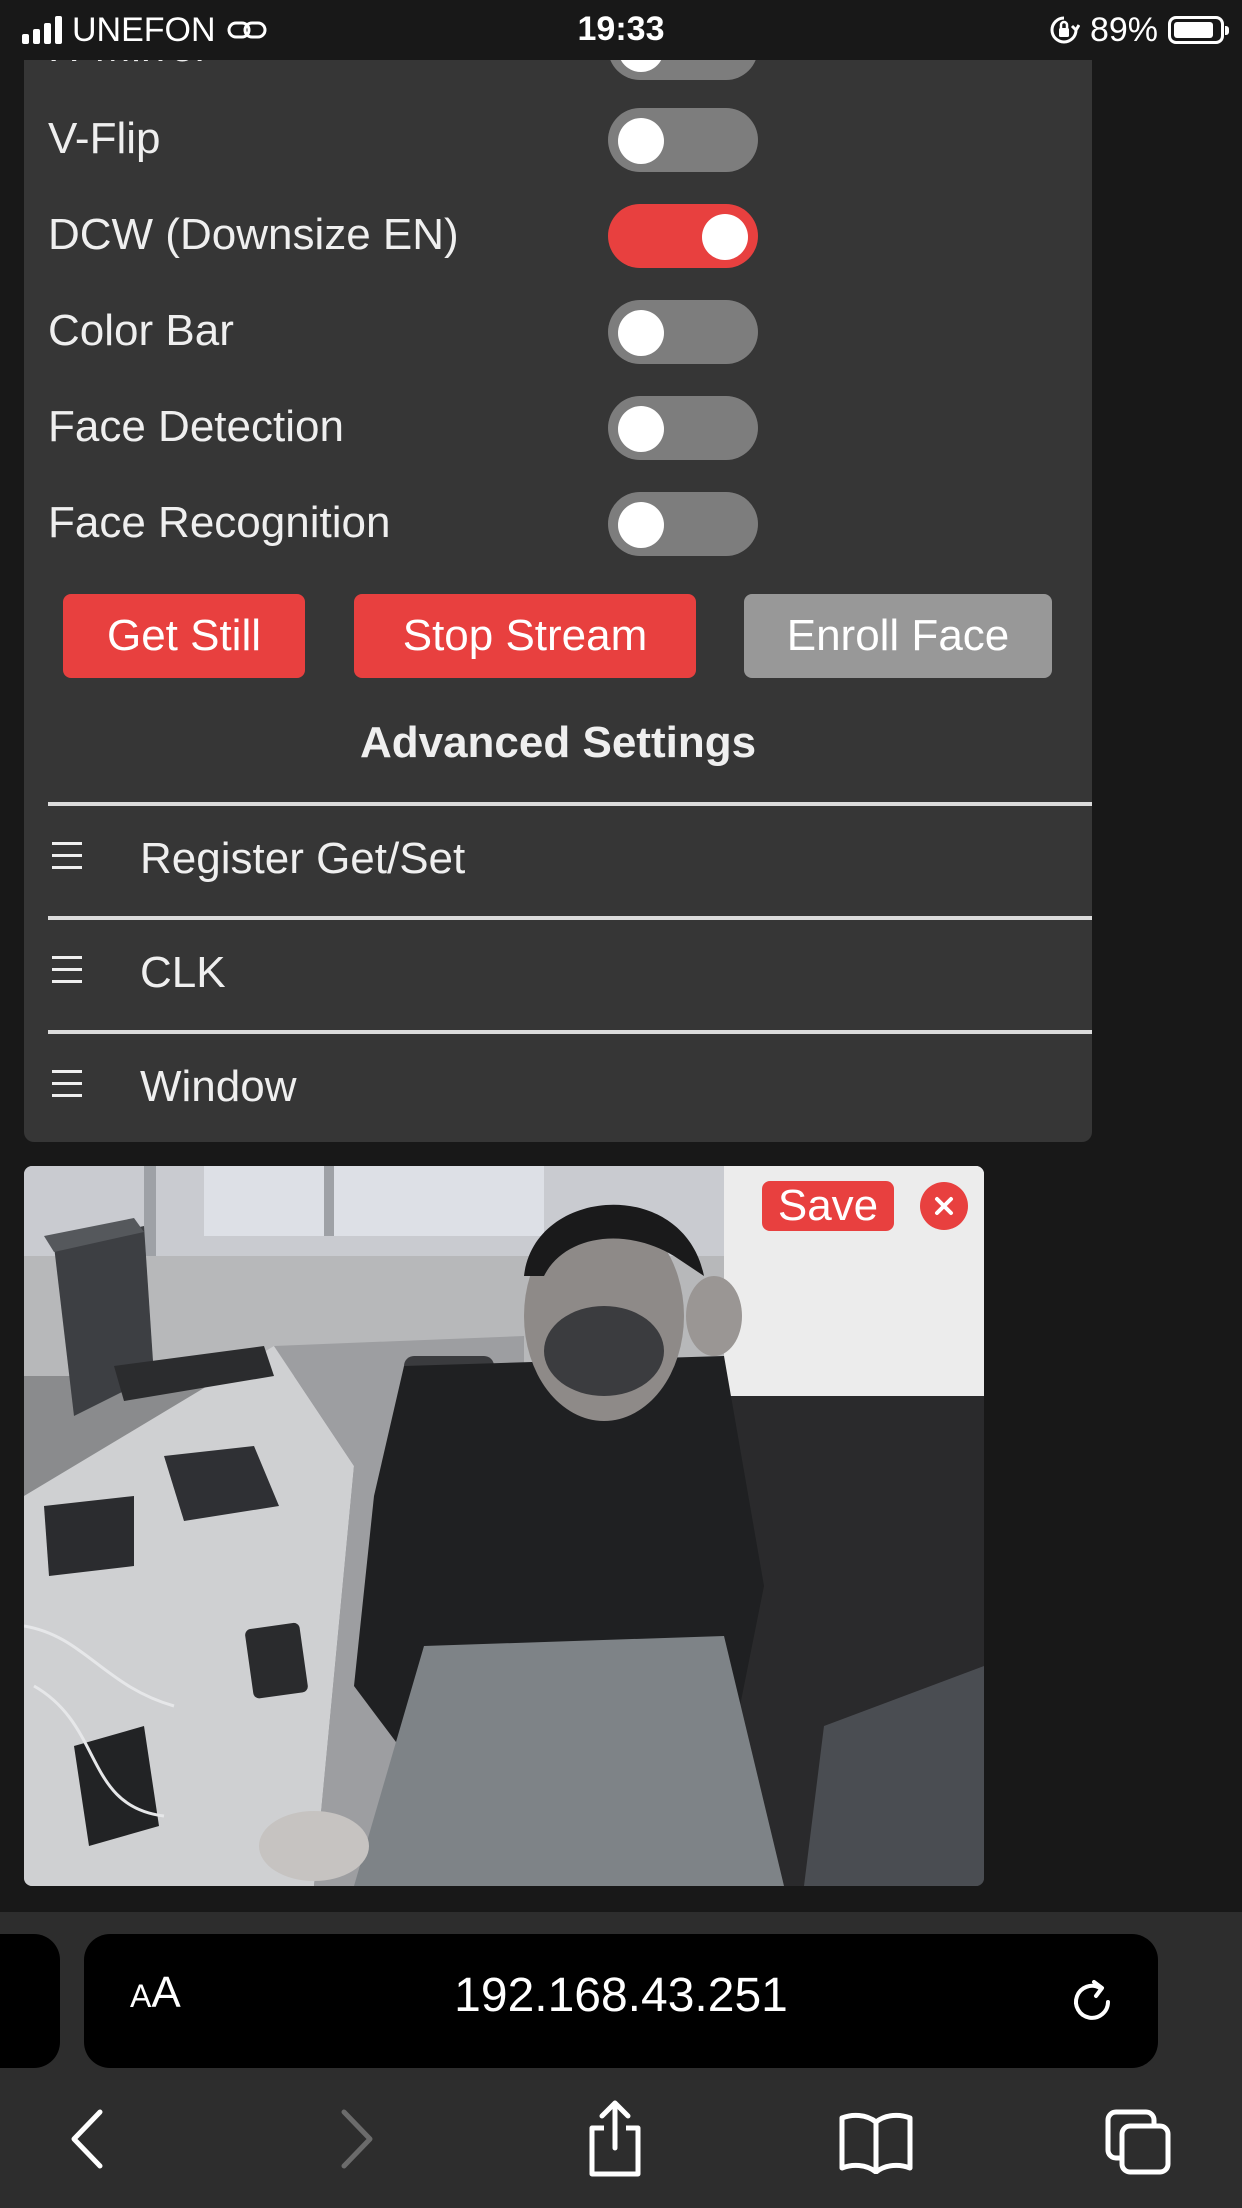  Describe the element at coordinates (218, 1086) in the screenshot. I see `section-label: Window` at that location.